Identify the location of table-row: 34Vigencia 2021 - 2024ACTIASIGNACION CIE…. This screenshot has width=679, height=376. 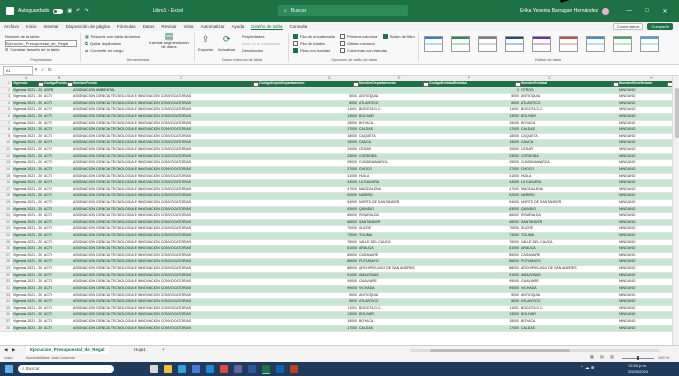
(336, 302).